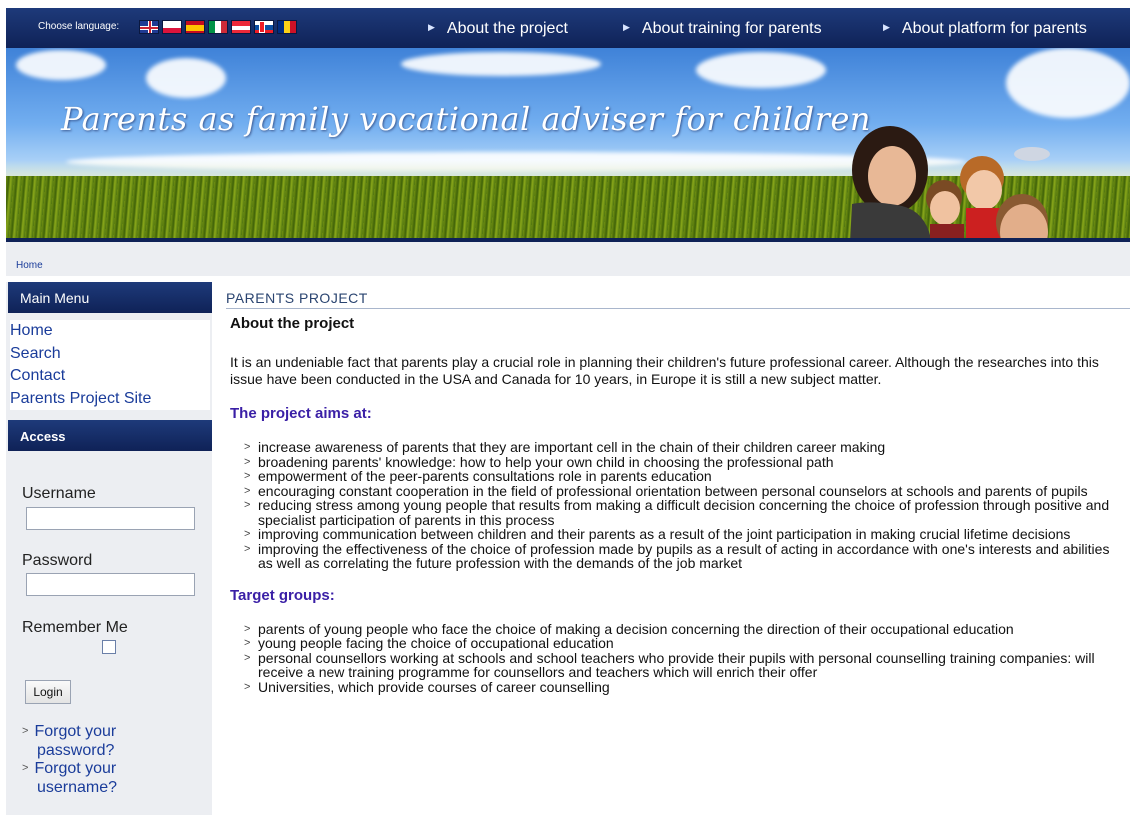  I want to click on pl-flag-icon, so click(172, 27).